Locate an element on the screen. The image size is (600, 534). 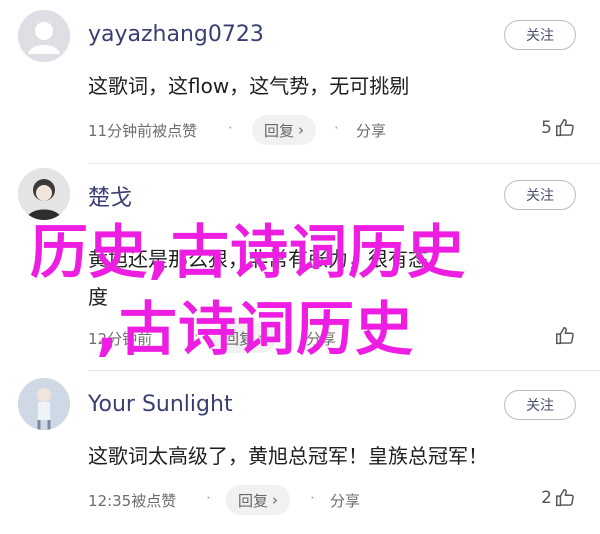
comment-text: 这歌词太高级了，黄旭总冠军！皇族总冠军！ is located at coordinates (288, 454).